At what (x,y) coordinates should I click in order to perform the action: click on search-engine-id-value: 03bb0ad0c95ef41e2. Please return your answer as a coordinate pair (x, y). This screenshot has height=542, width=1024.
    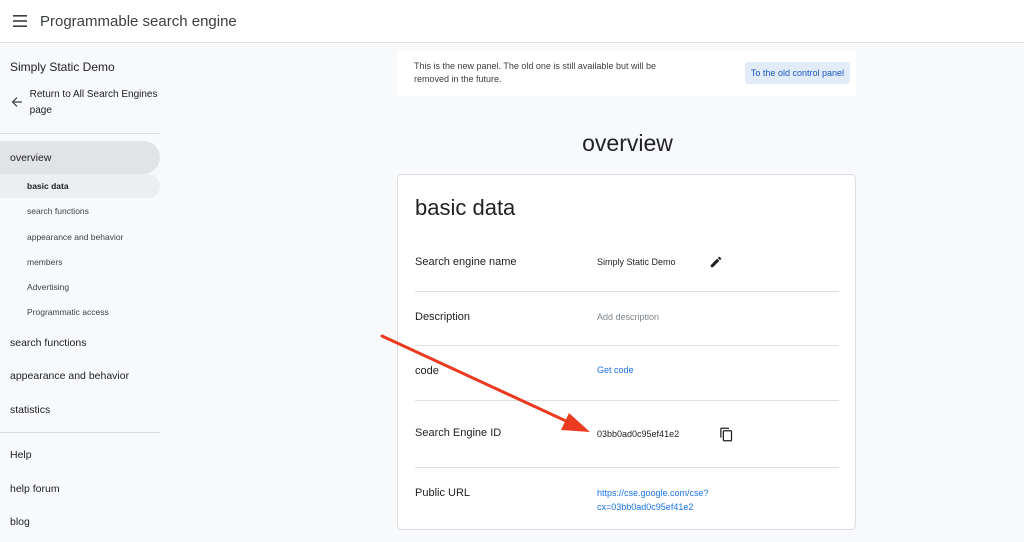
    Looking at the image, I should click on (638, 434).